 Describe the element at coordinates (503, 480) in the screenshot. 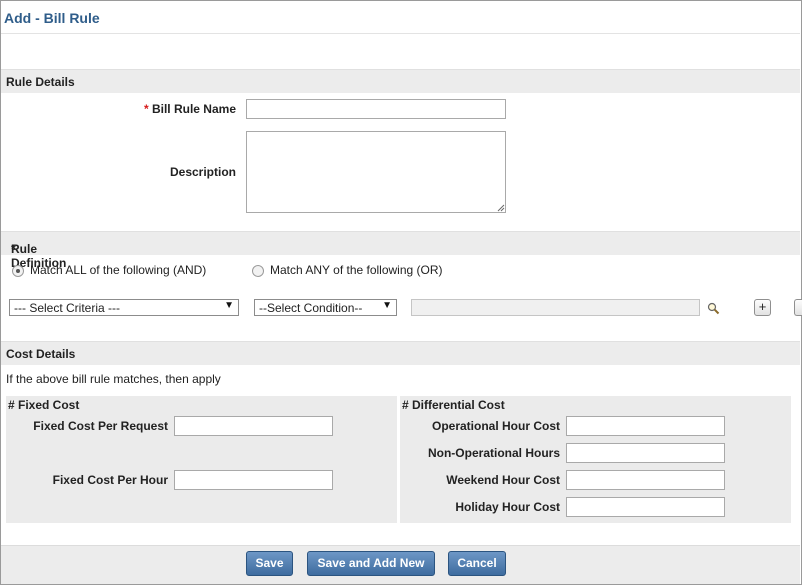

I see `weekend-hour-cost-label: Weekend Hour Cost` at that location.